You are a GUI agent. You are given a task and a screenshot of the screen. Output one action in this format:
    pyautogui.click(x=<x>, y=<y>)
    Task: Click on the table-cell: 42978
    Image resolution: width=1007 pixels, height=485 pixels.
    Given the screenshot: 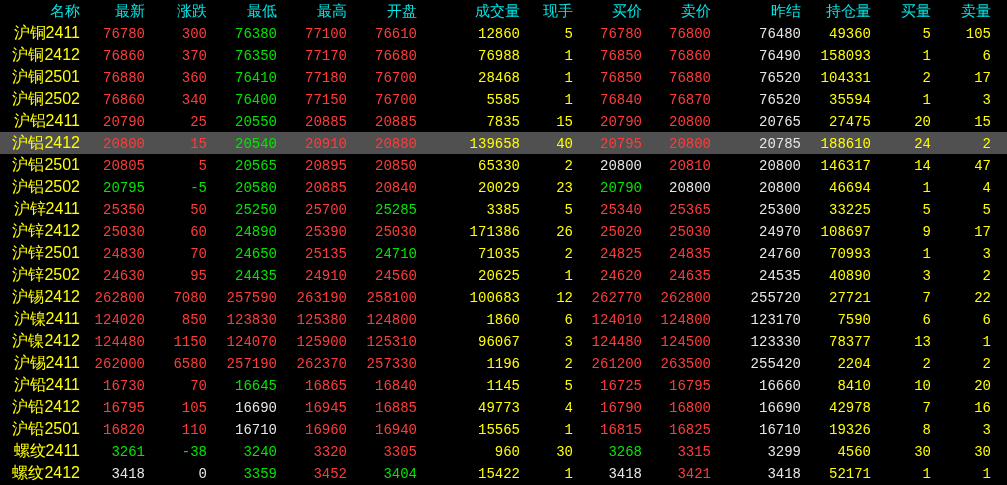 What is the action you would take?
    pyautogui.click(x=850, y=408)
    